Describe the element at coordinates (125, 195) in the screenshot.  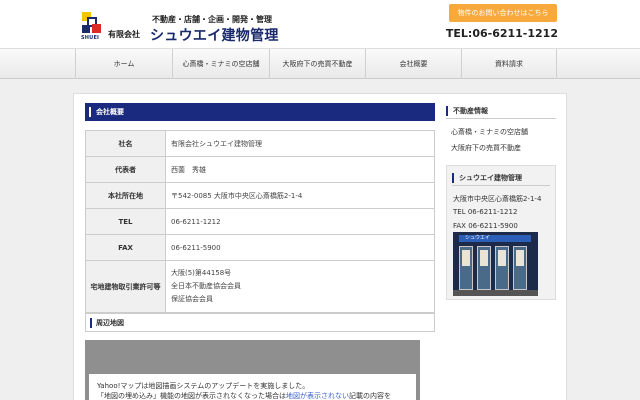
I see `row-label-address: 本社所在地` at that location.